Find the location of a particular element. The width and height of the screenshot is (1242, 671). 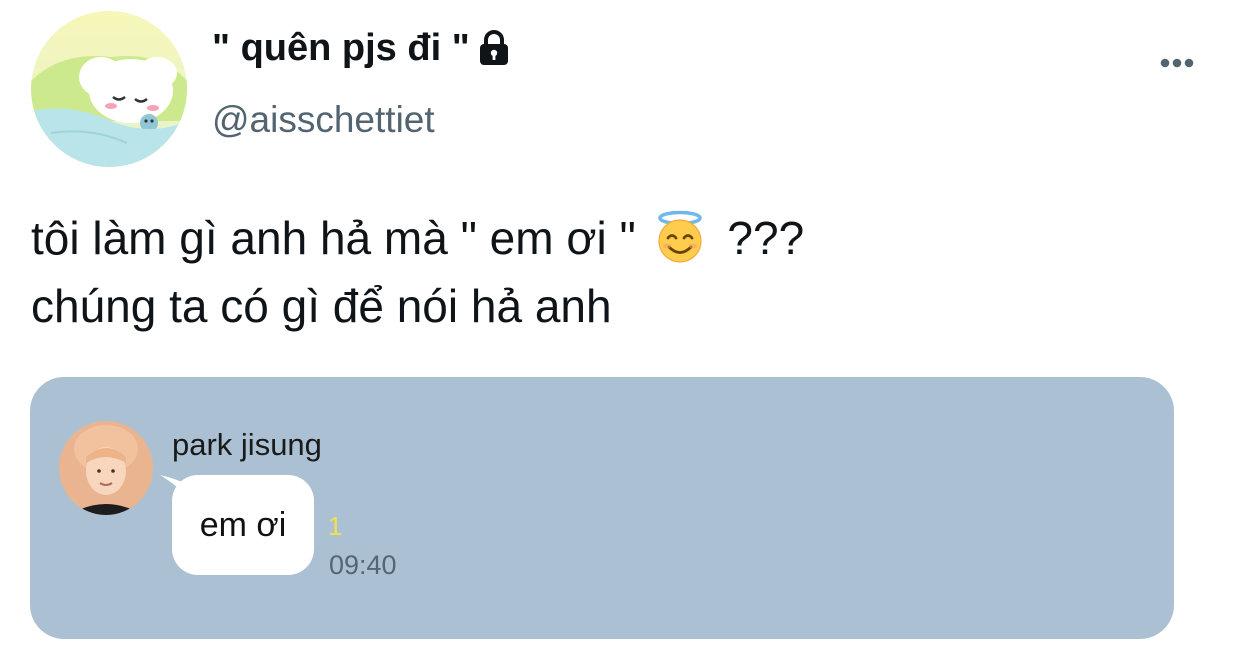

message-bubble: em ơi is located at coordinates (243, 525).